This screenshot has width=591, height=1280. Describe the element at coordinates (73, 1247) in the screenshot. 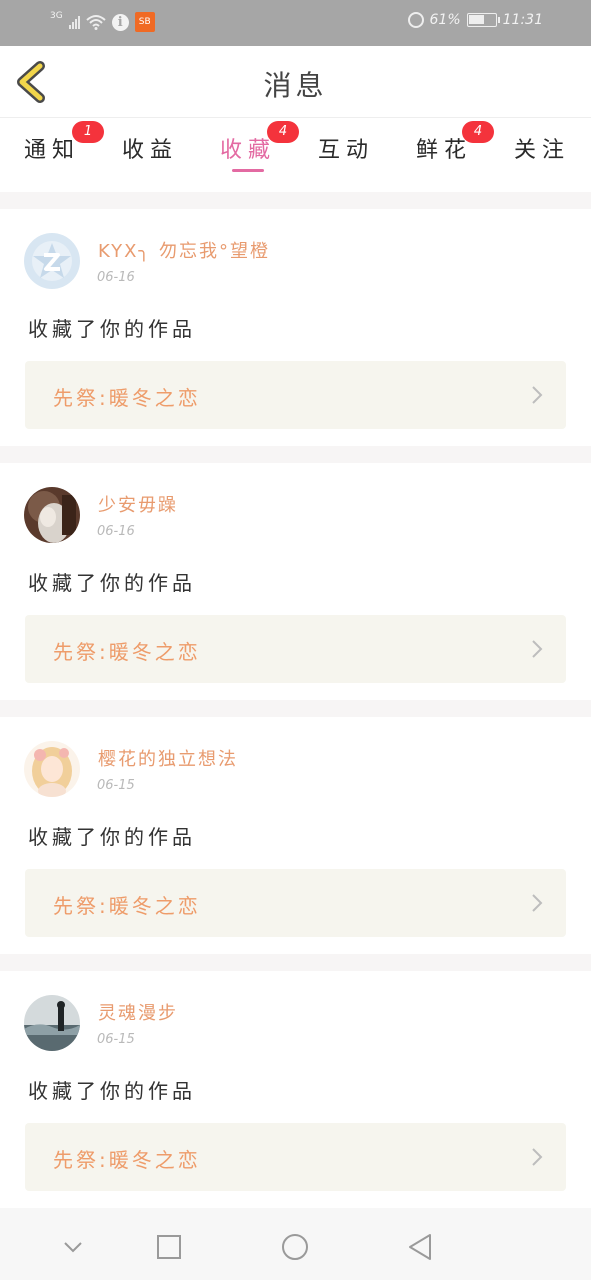

I see `chevron-down-icon` at that location.